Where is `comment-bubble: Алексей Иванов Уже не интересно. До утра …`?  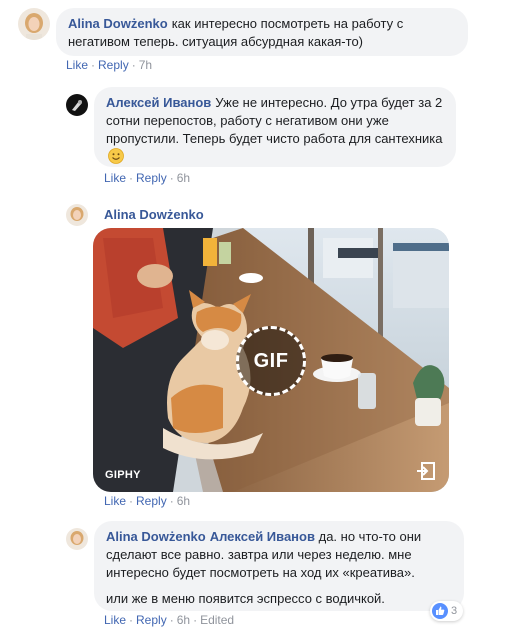 comment-bubble: Алексей Иванов Уже не интересно. До утра … is located at coordinates (275, 127).